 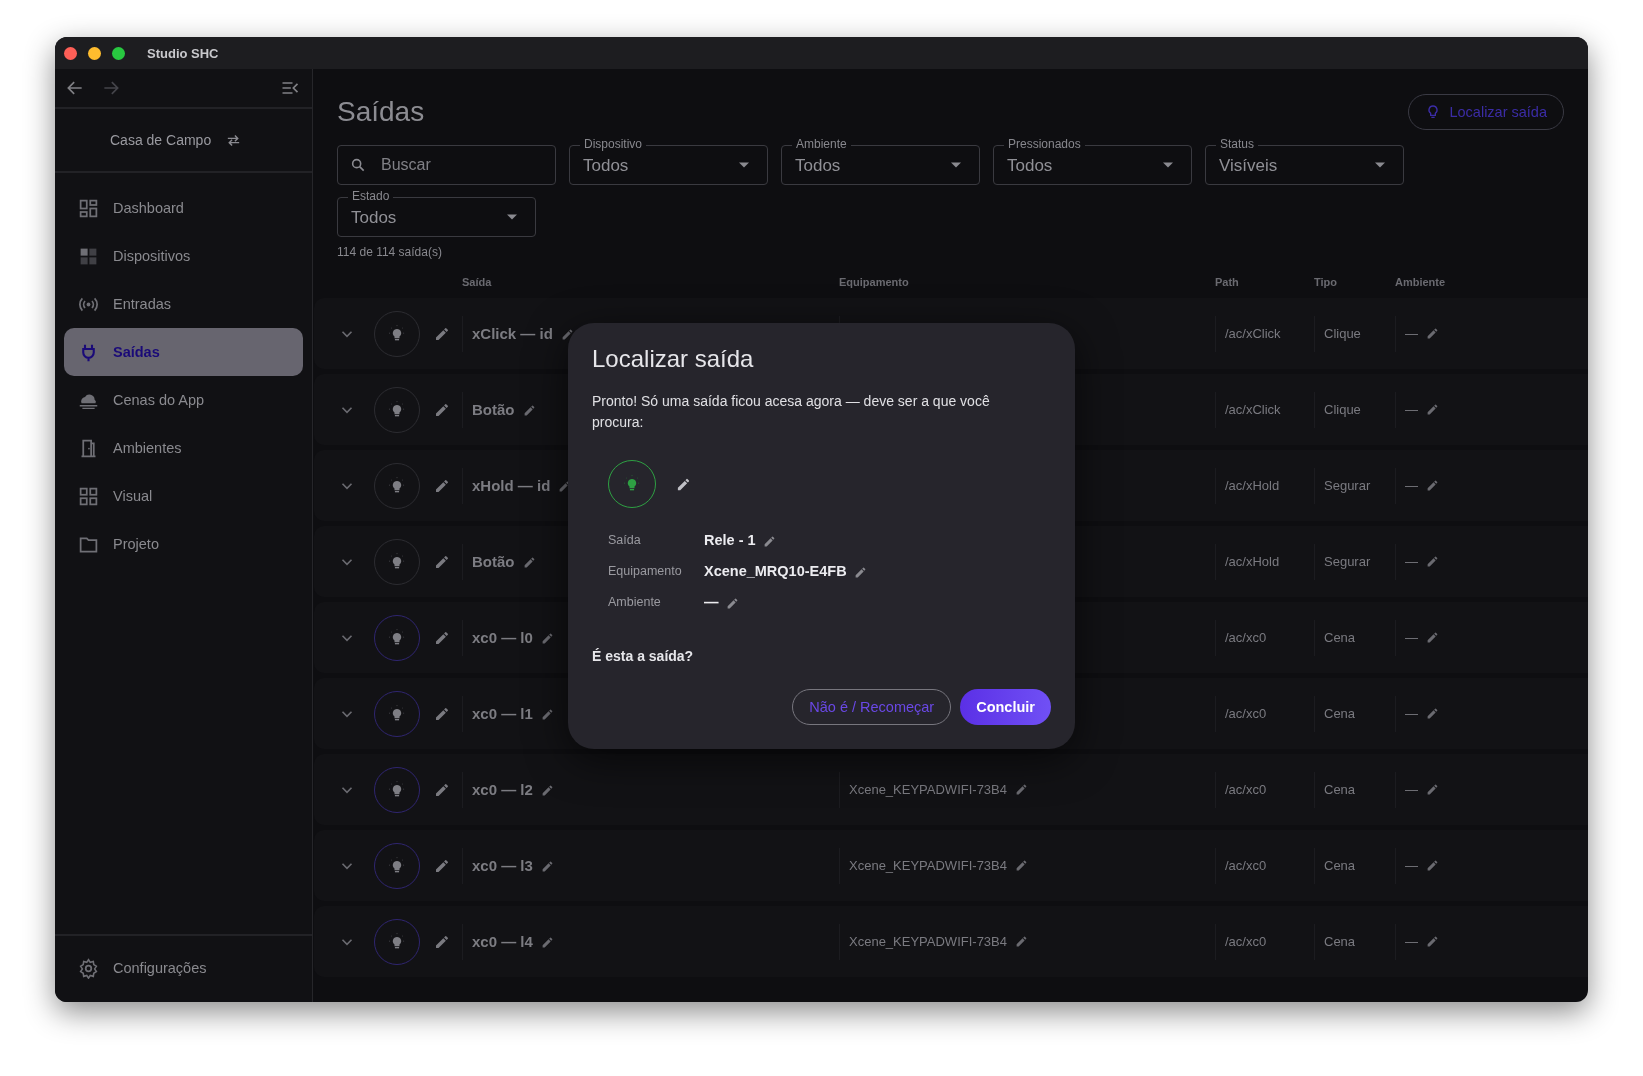 I want to click on sidebar-item: Cenas do App, so click(x=183, y=400).